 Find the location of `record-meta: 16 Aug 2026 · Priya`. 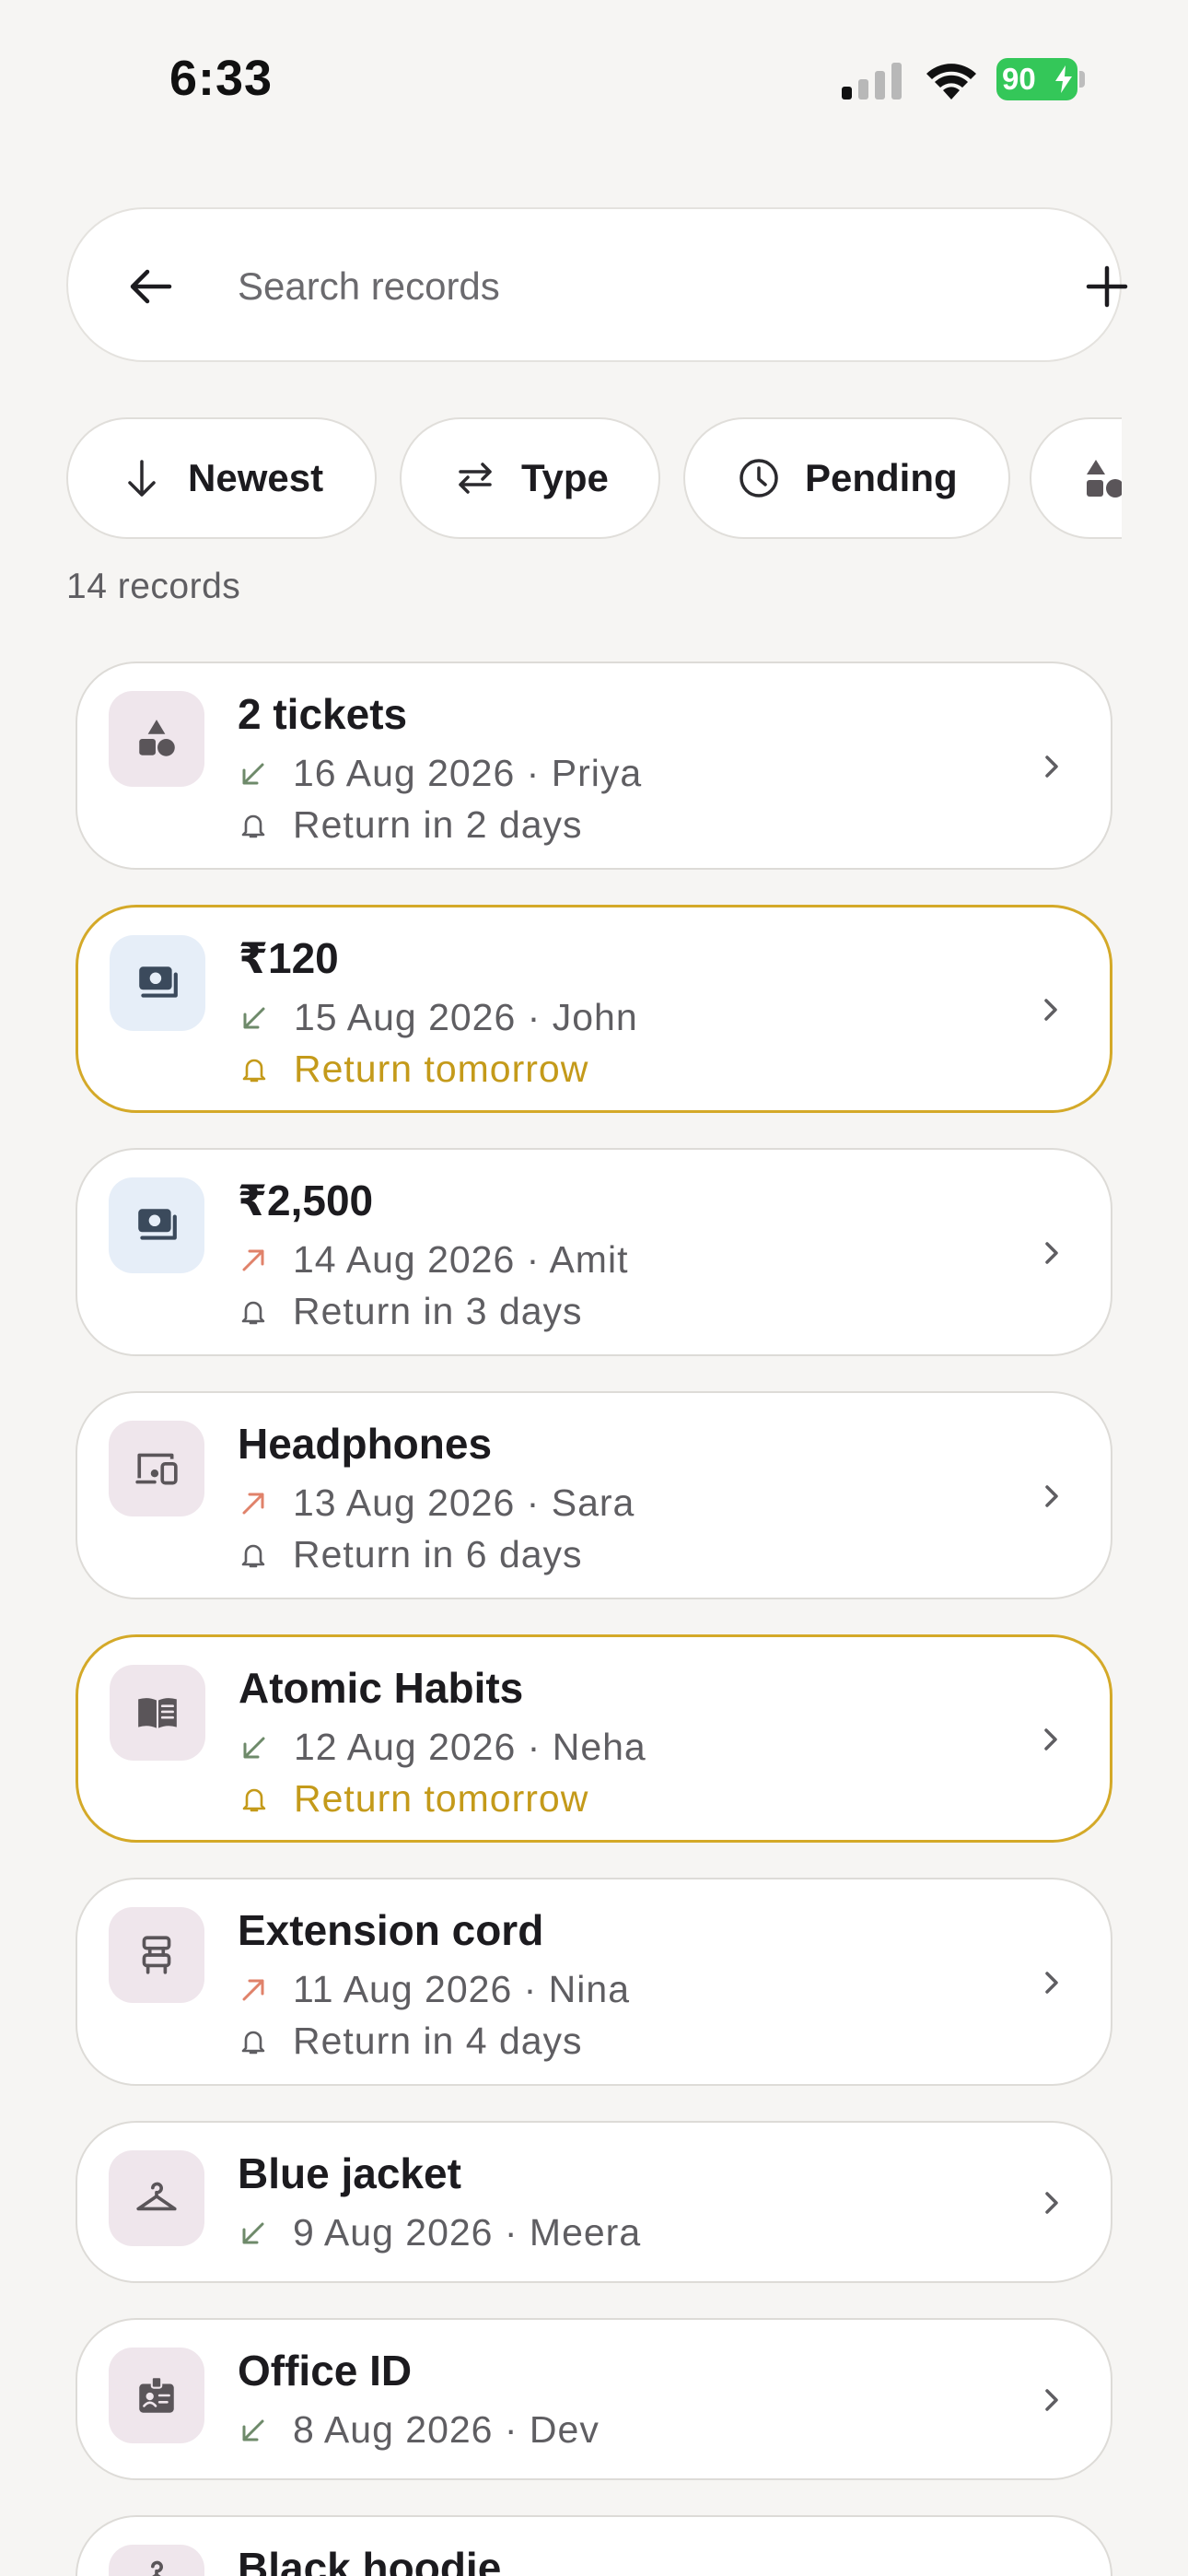

record-meta: 16 Aug 2026 · Priya is located at coordinates (440, 773).